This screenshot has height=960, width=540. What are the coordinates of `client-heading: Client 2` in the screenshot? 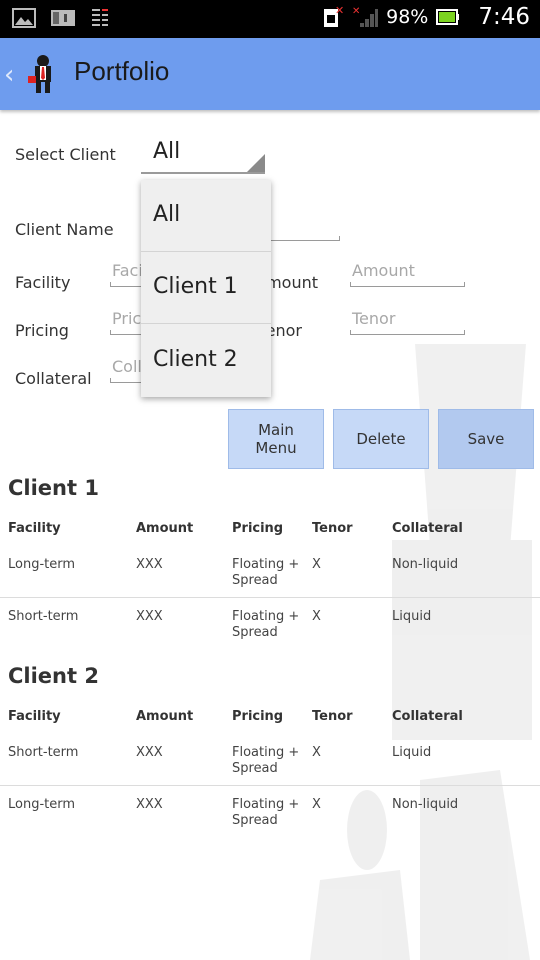 It's located at (53, 676).